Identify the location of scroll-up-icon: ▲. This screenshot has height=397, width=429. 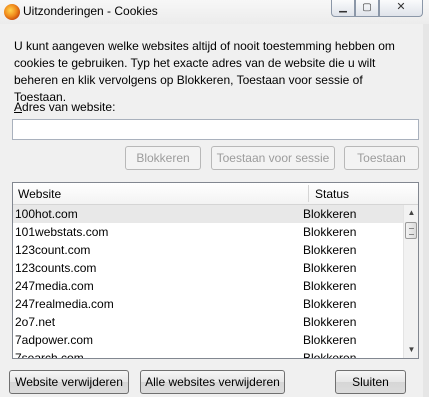
(411, 213).